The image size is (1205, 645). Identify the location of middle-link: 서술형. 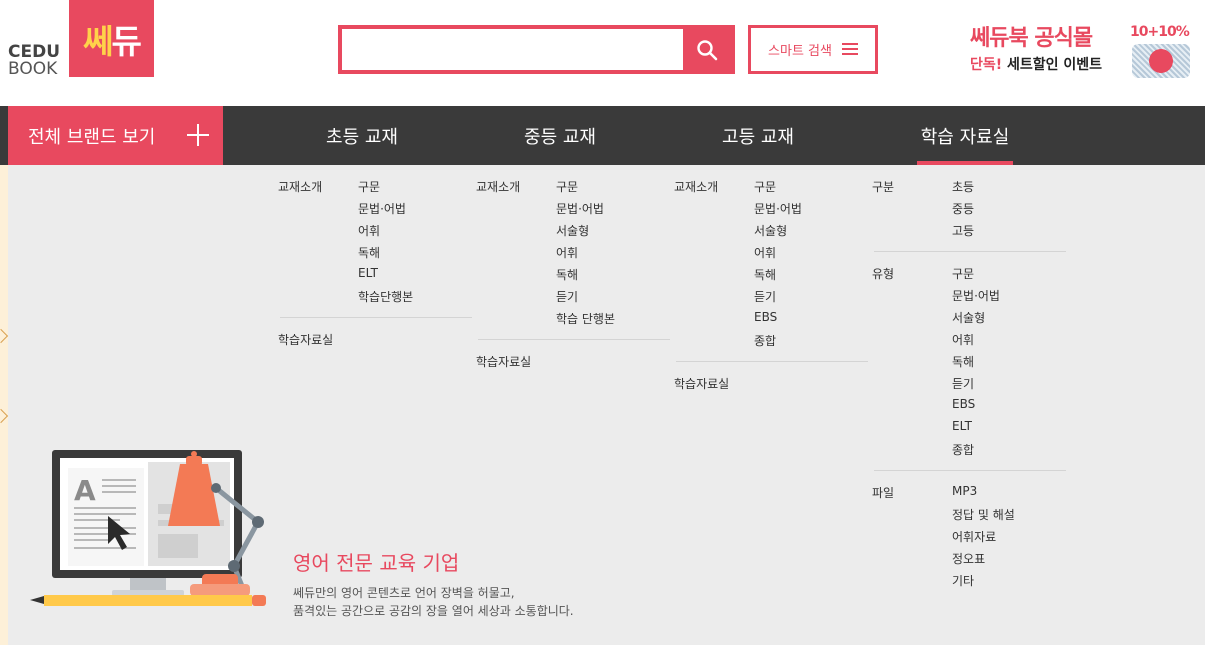
(572, 230).